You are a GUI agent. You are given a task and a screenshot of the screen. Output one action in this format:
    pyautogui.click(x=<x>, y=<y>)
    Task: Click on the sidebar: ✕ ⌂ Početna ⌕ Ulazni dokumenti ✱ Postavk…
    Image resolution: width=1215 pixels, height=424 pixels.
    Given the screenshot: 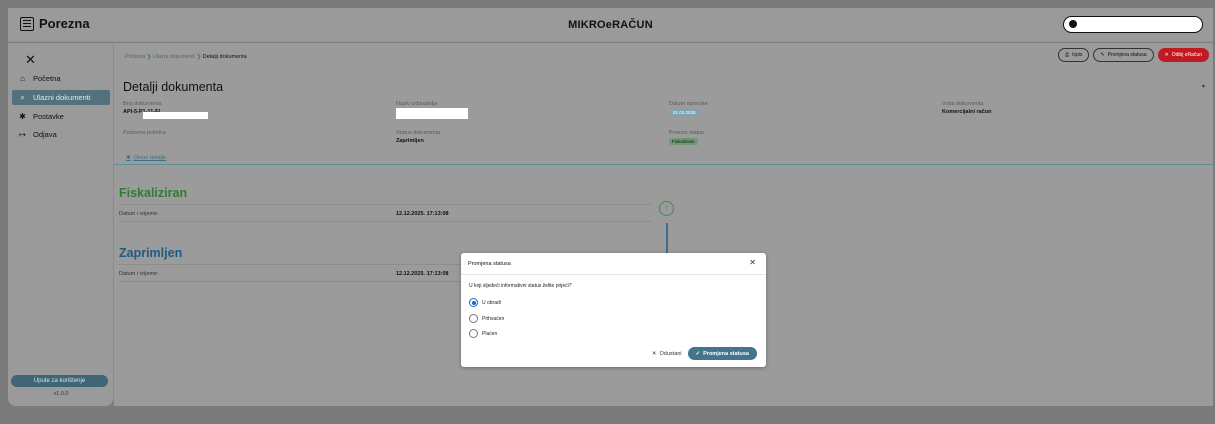 What is the action you would take?
    pyautogui.click(x=61, y=224)
    